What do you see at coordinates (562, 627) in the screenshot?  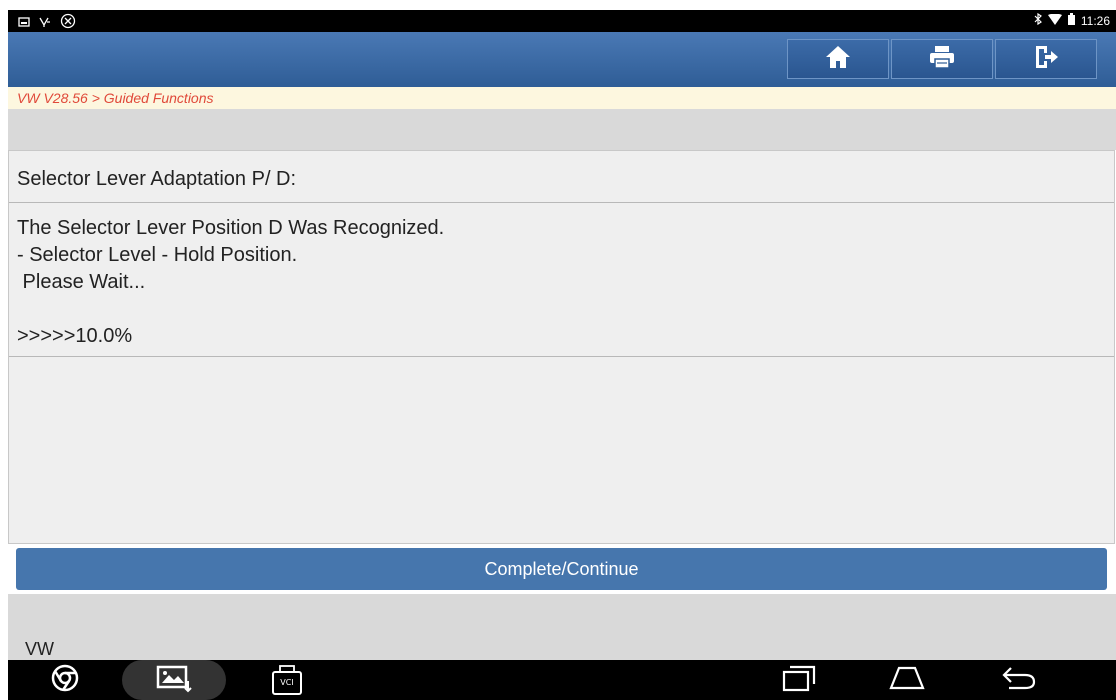 I see `footer-bar: VW` at bounding box center [562, 627].